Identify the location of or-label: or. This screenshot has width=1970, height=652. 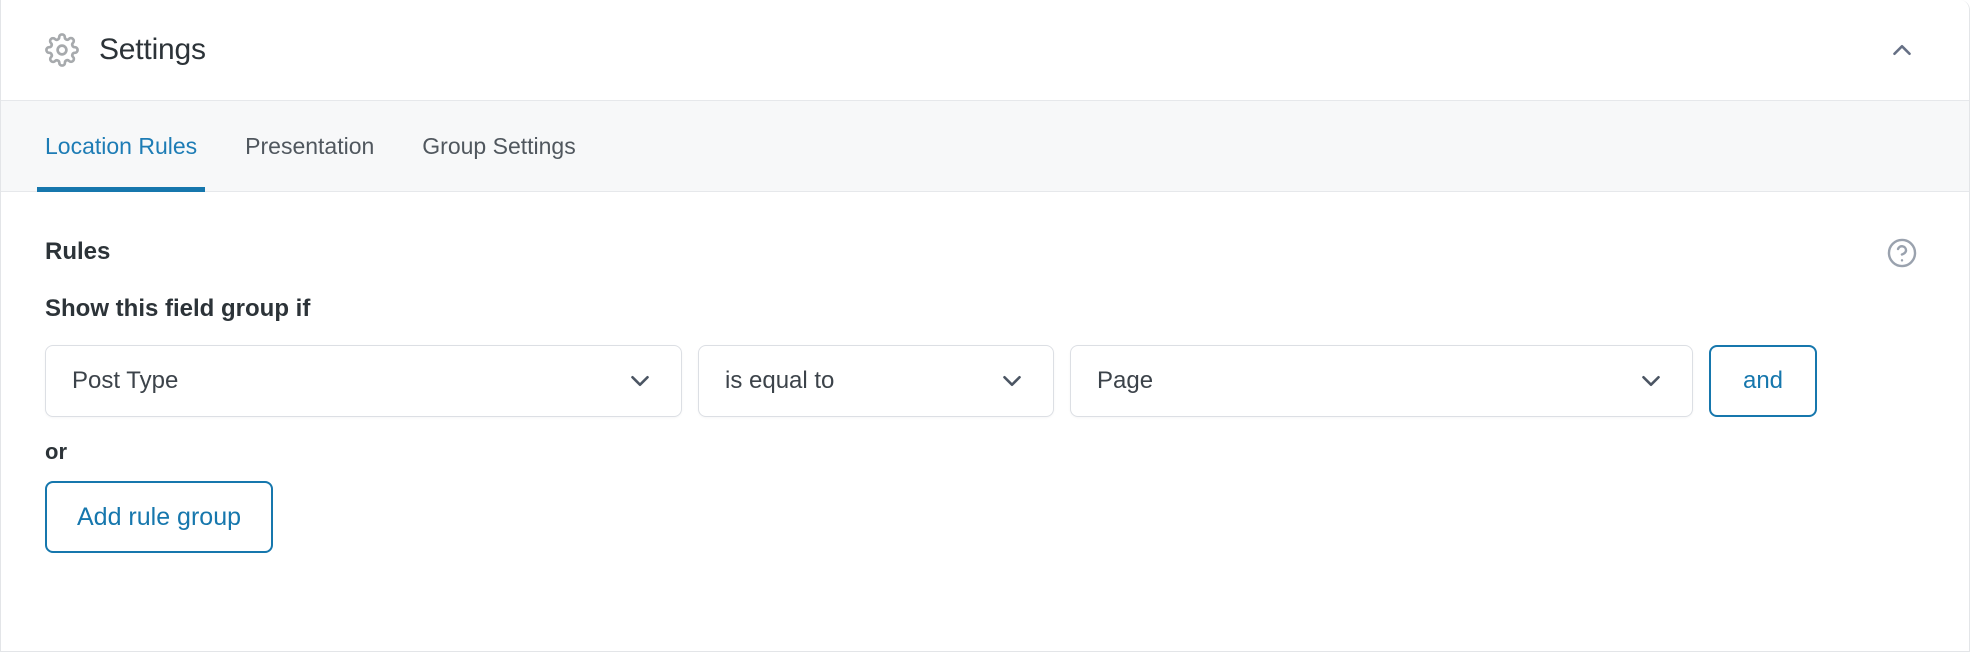
(56, 451).